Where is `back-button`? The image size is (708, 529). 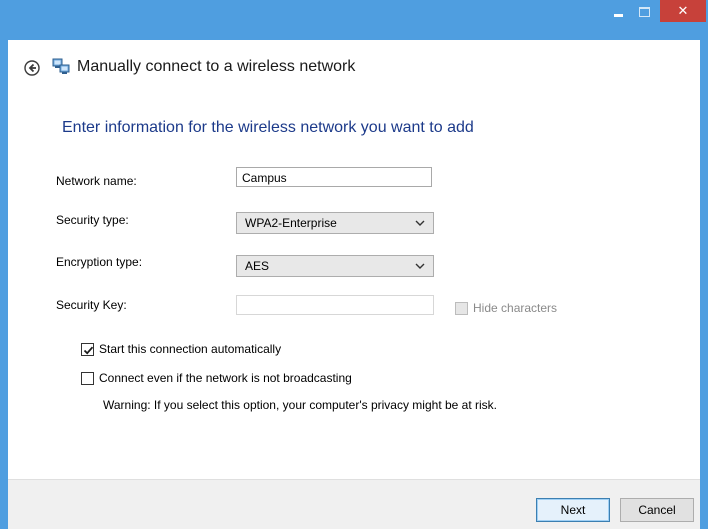 back-button is located at coordinates (32, 68).